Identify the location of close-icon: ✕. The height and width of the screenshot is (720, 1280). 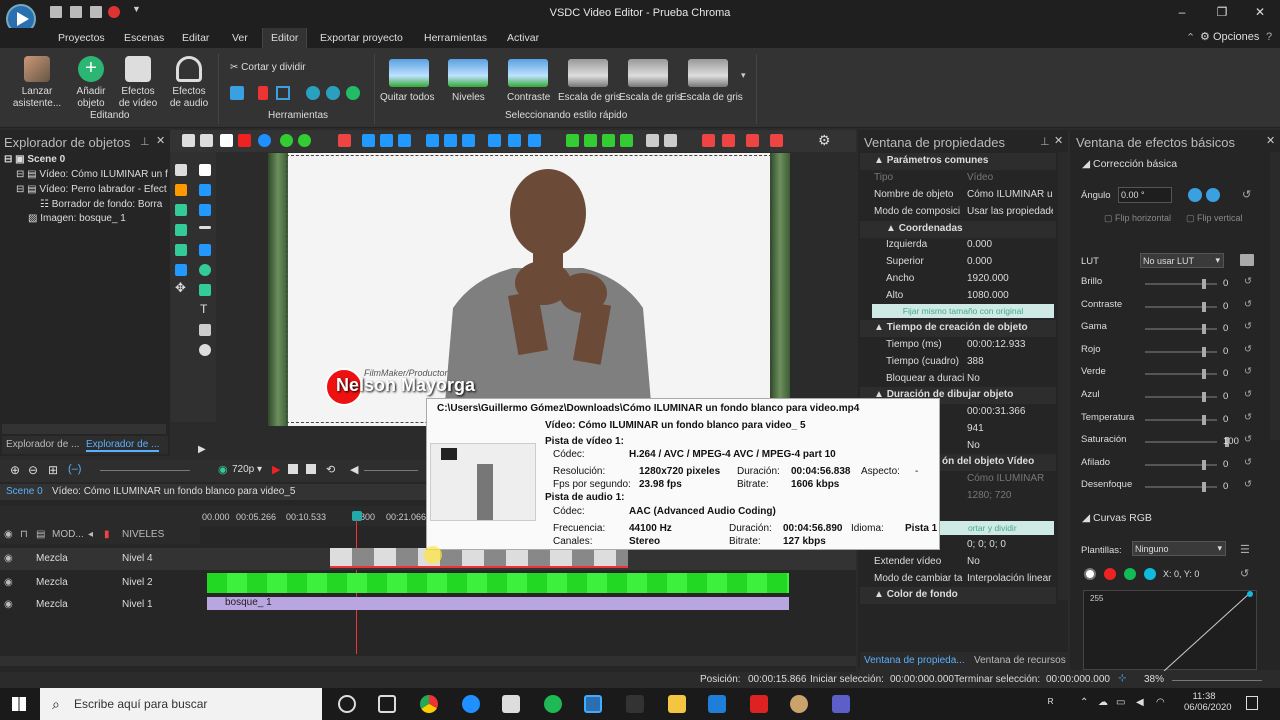
(1058, 140).